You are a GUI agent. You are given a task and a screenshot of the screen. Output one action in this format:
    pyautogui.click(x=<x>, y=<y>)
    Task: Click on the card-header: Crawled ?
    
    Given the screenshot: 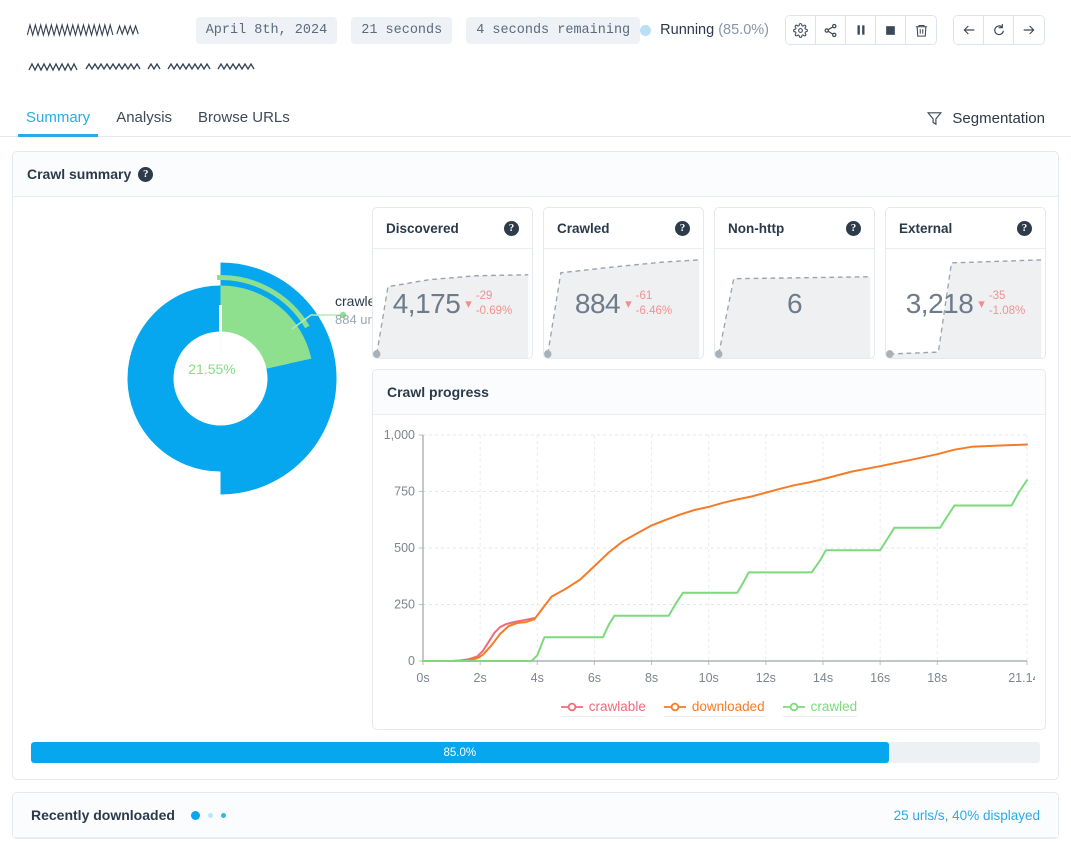 What is the action you would take?
    pyautogui.click(x=623, y=228)
    